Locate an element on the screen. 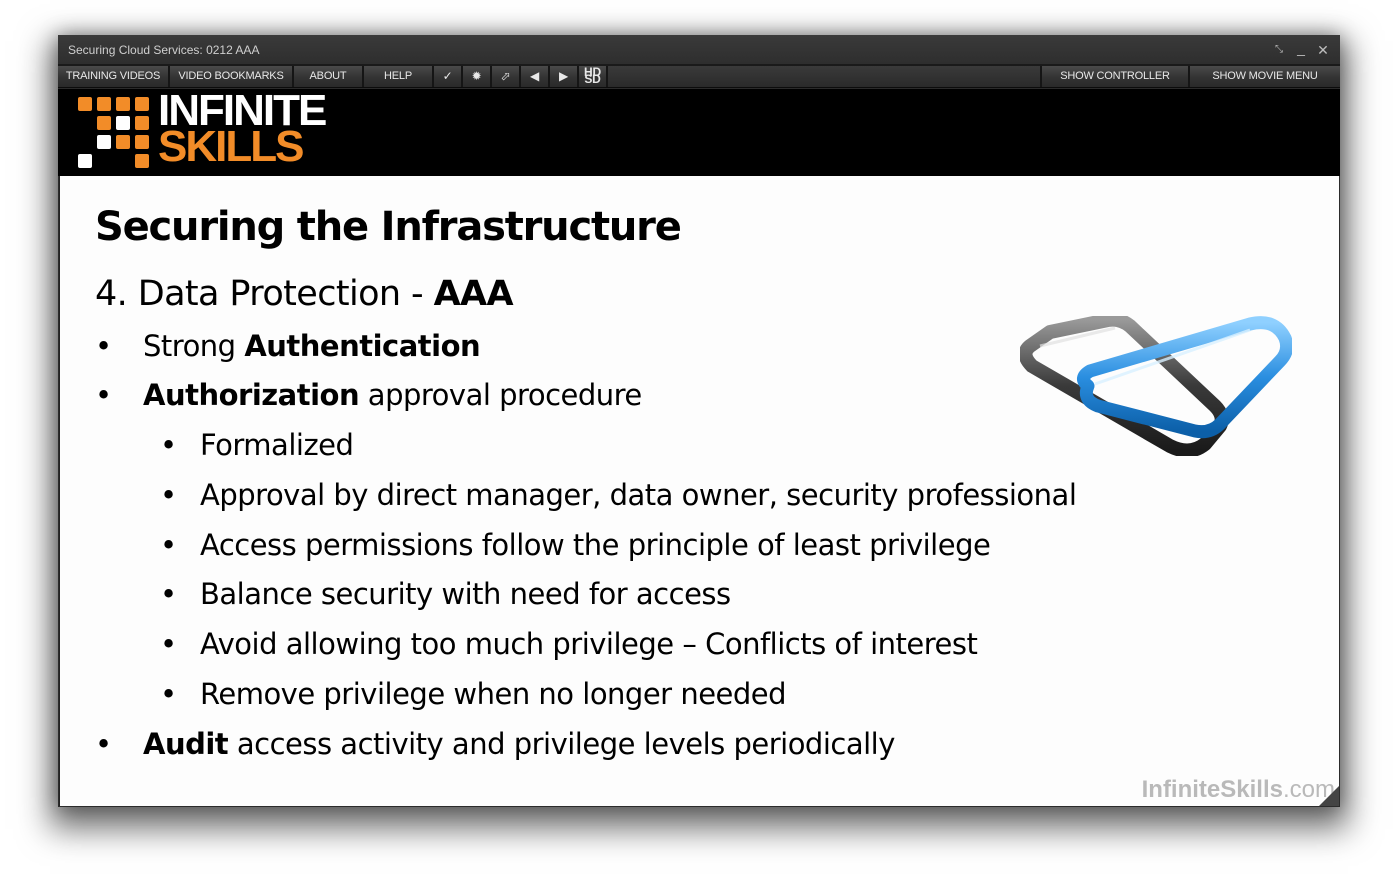 The height and width of the screenshot is (886, 1396). sub-bullet-item: • Balance security with need for access is located at coordinates (445, 594).